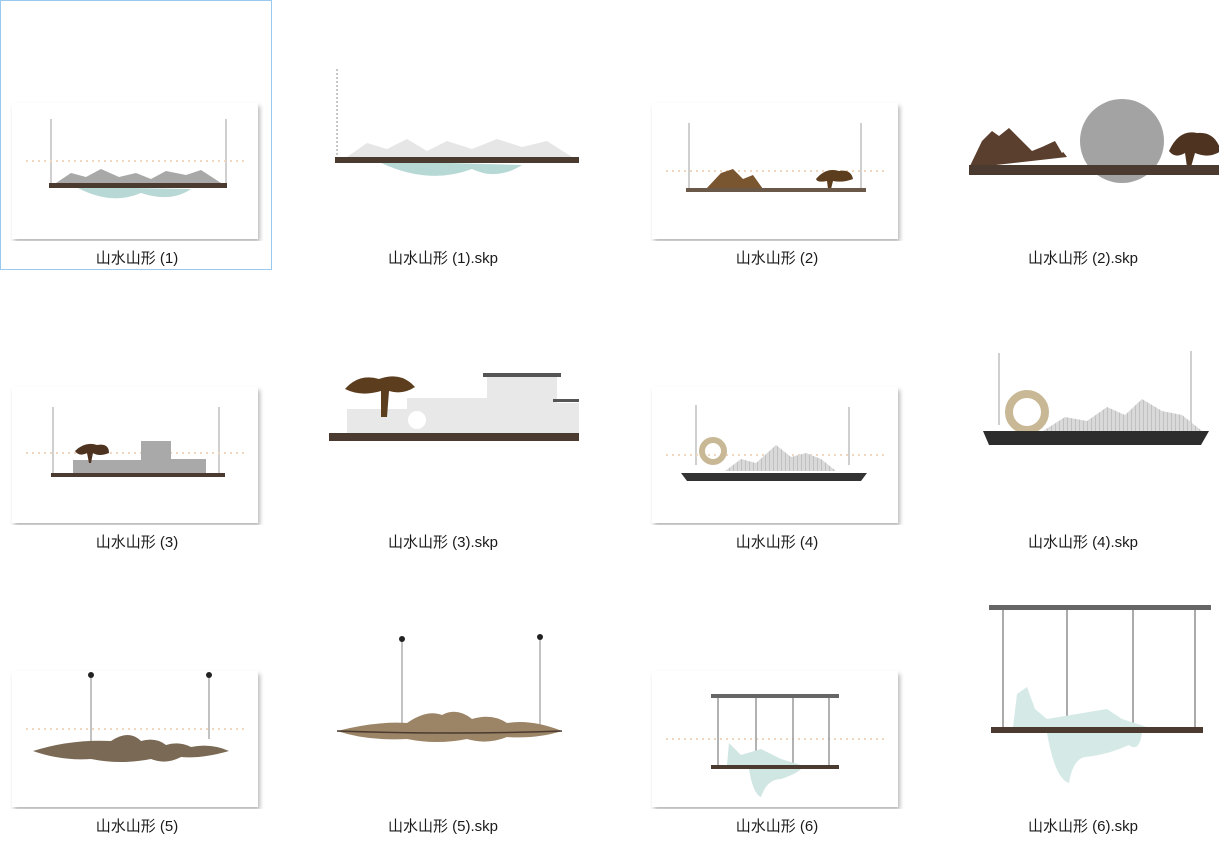  What do you see at coordinates (777, 542) in the screenshot?
I see `file-name: 山水山形 (4)` at bounding box center [777, 542].